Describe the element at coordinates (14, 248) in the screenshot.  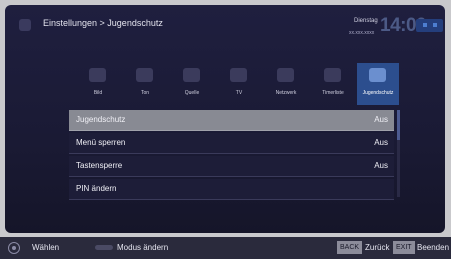
I see `navigation-pad-icon` at that location.